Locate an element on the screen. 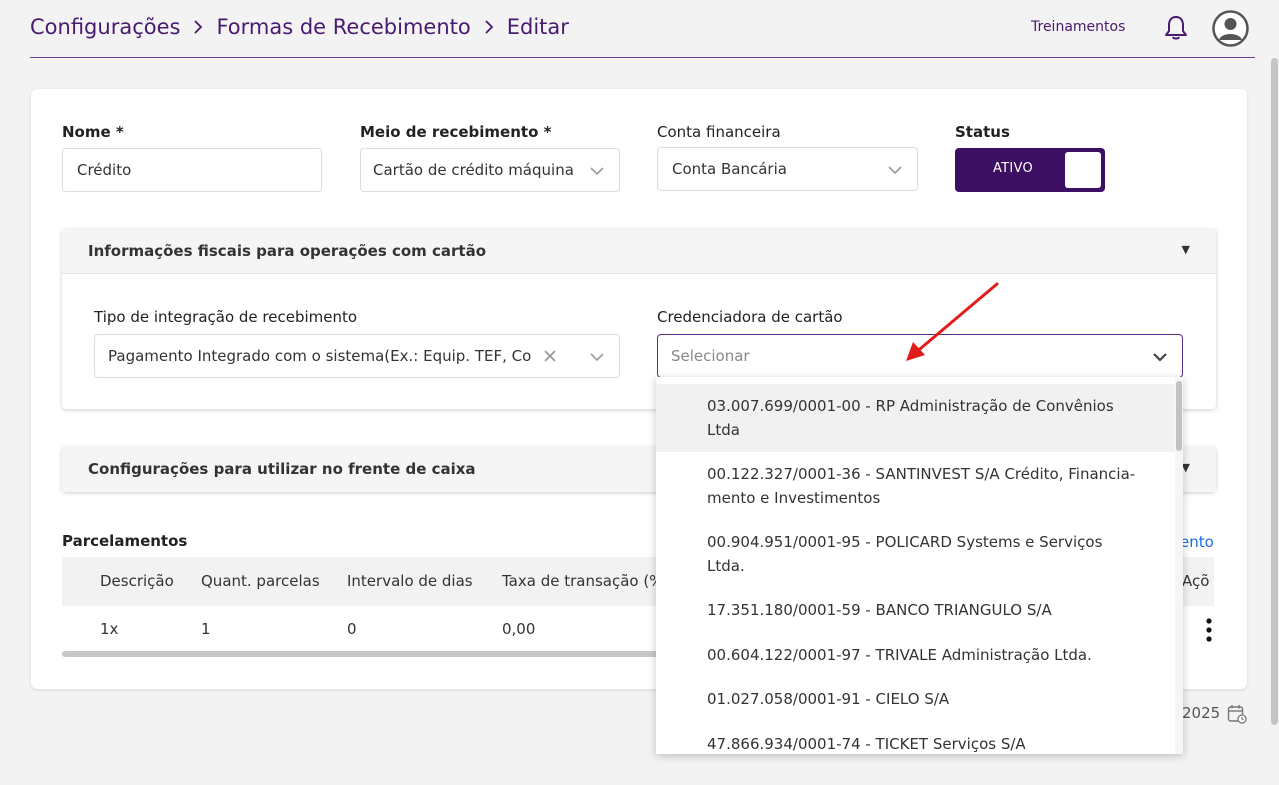 The height and width of the screenshot is (785, 1279). account-select: Conta Bancária is located at coordinates (787, 169).